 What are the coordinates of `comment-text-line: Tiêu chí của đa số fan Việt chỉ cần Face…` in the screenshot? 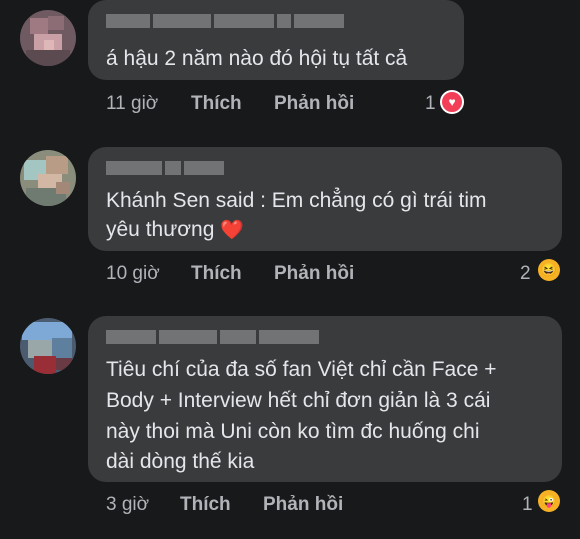 It's located at (301, 369).